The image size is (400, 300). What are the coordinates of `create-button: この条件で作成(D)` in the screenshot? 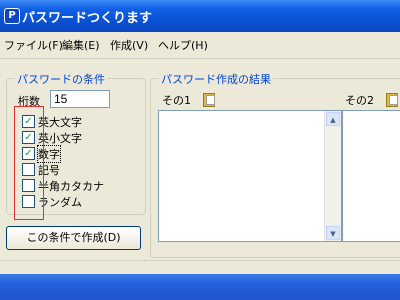 It's located at (73, 238).